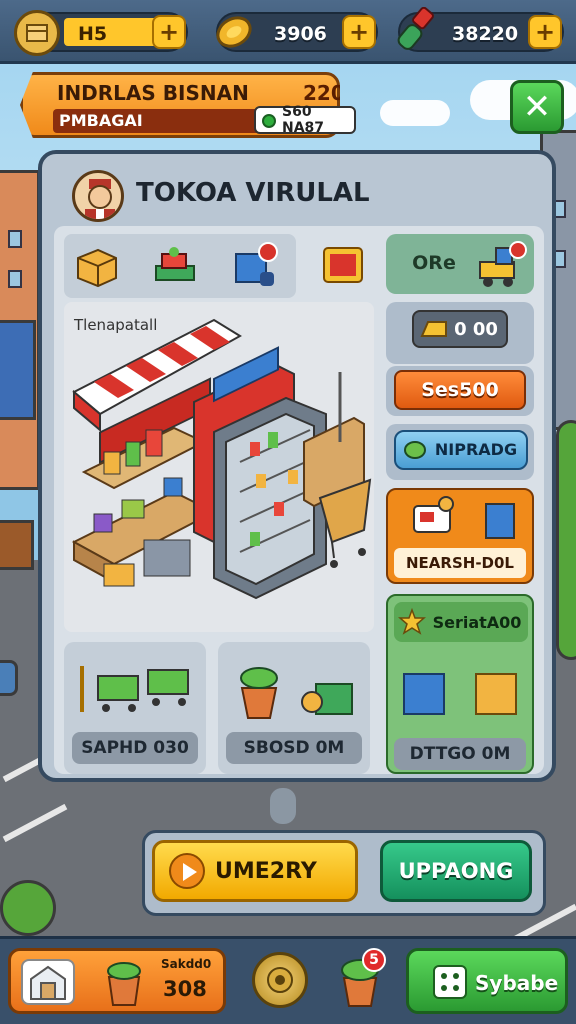 The height and width of the screenshot is (1024, 576). Describe the element at coordinates (476, 449) in the screenshot. I see `blue-button-label: NIPRADG` at that location.